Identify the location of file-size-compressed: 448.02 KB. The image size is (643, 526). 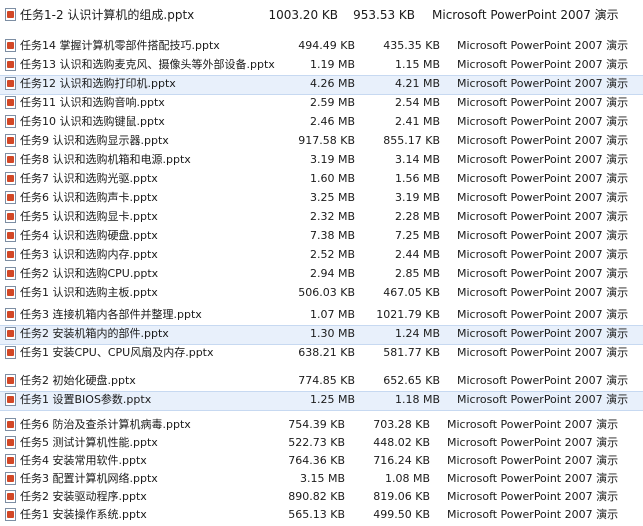
(401, 442).